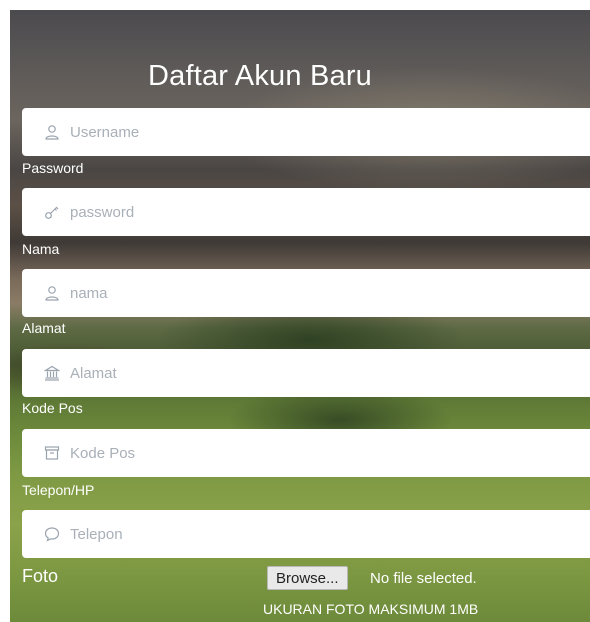  I want to click on file-status-text: No file selected., so click(423, 578).